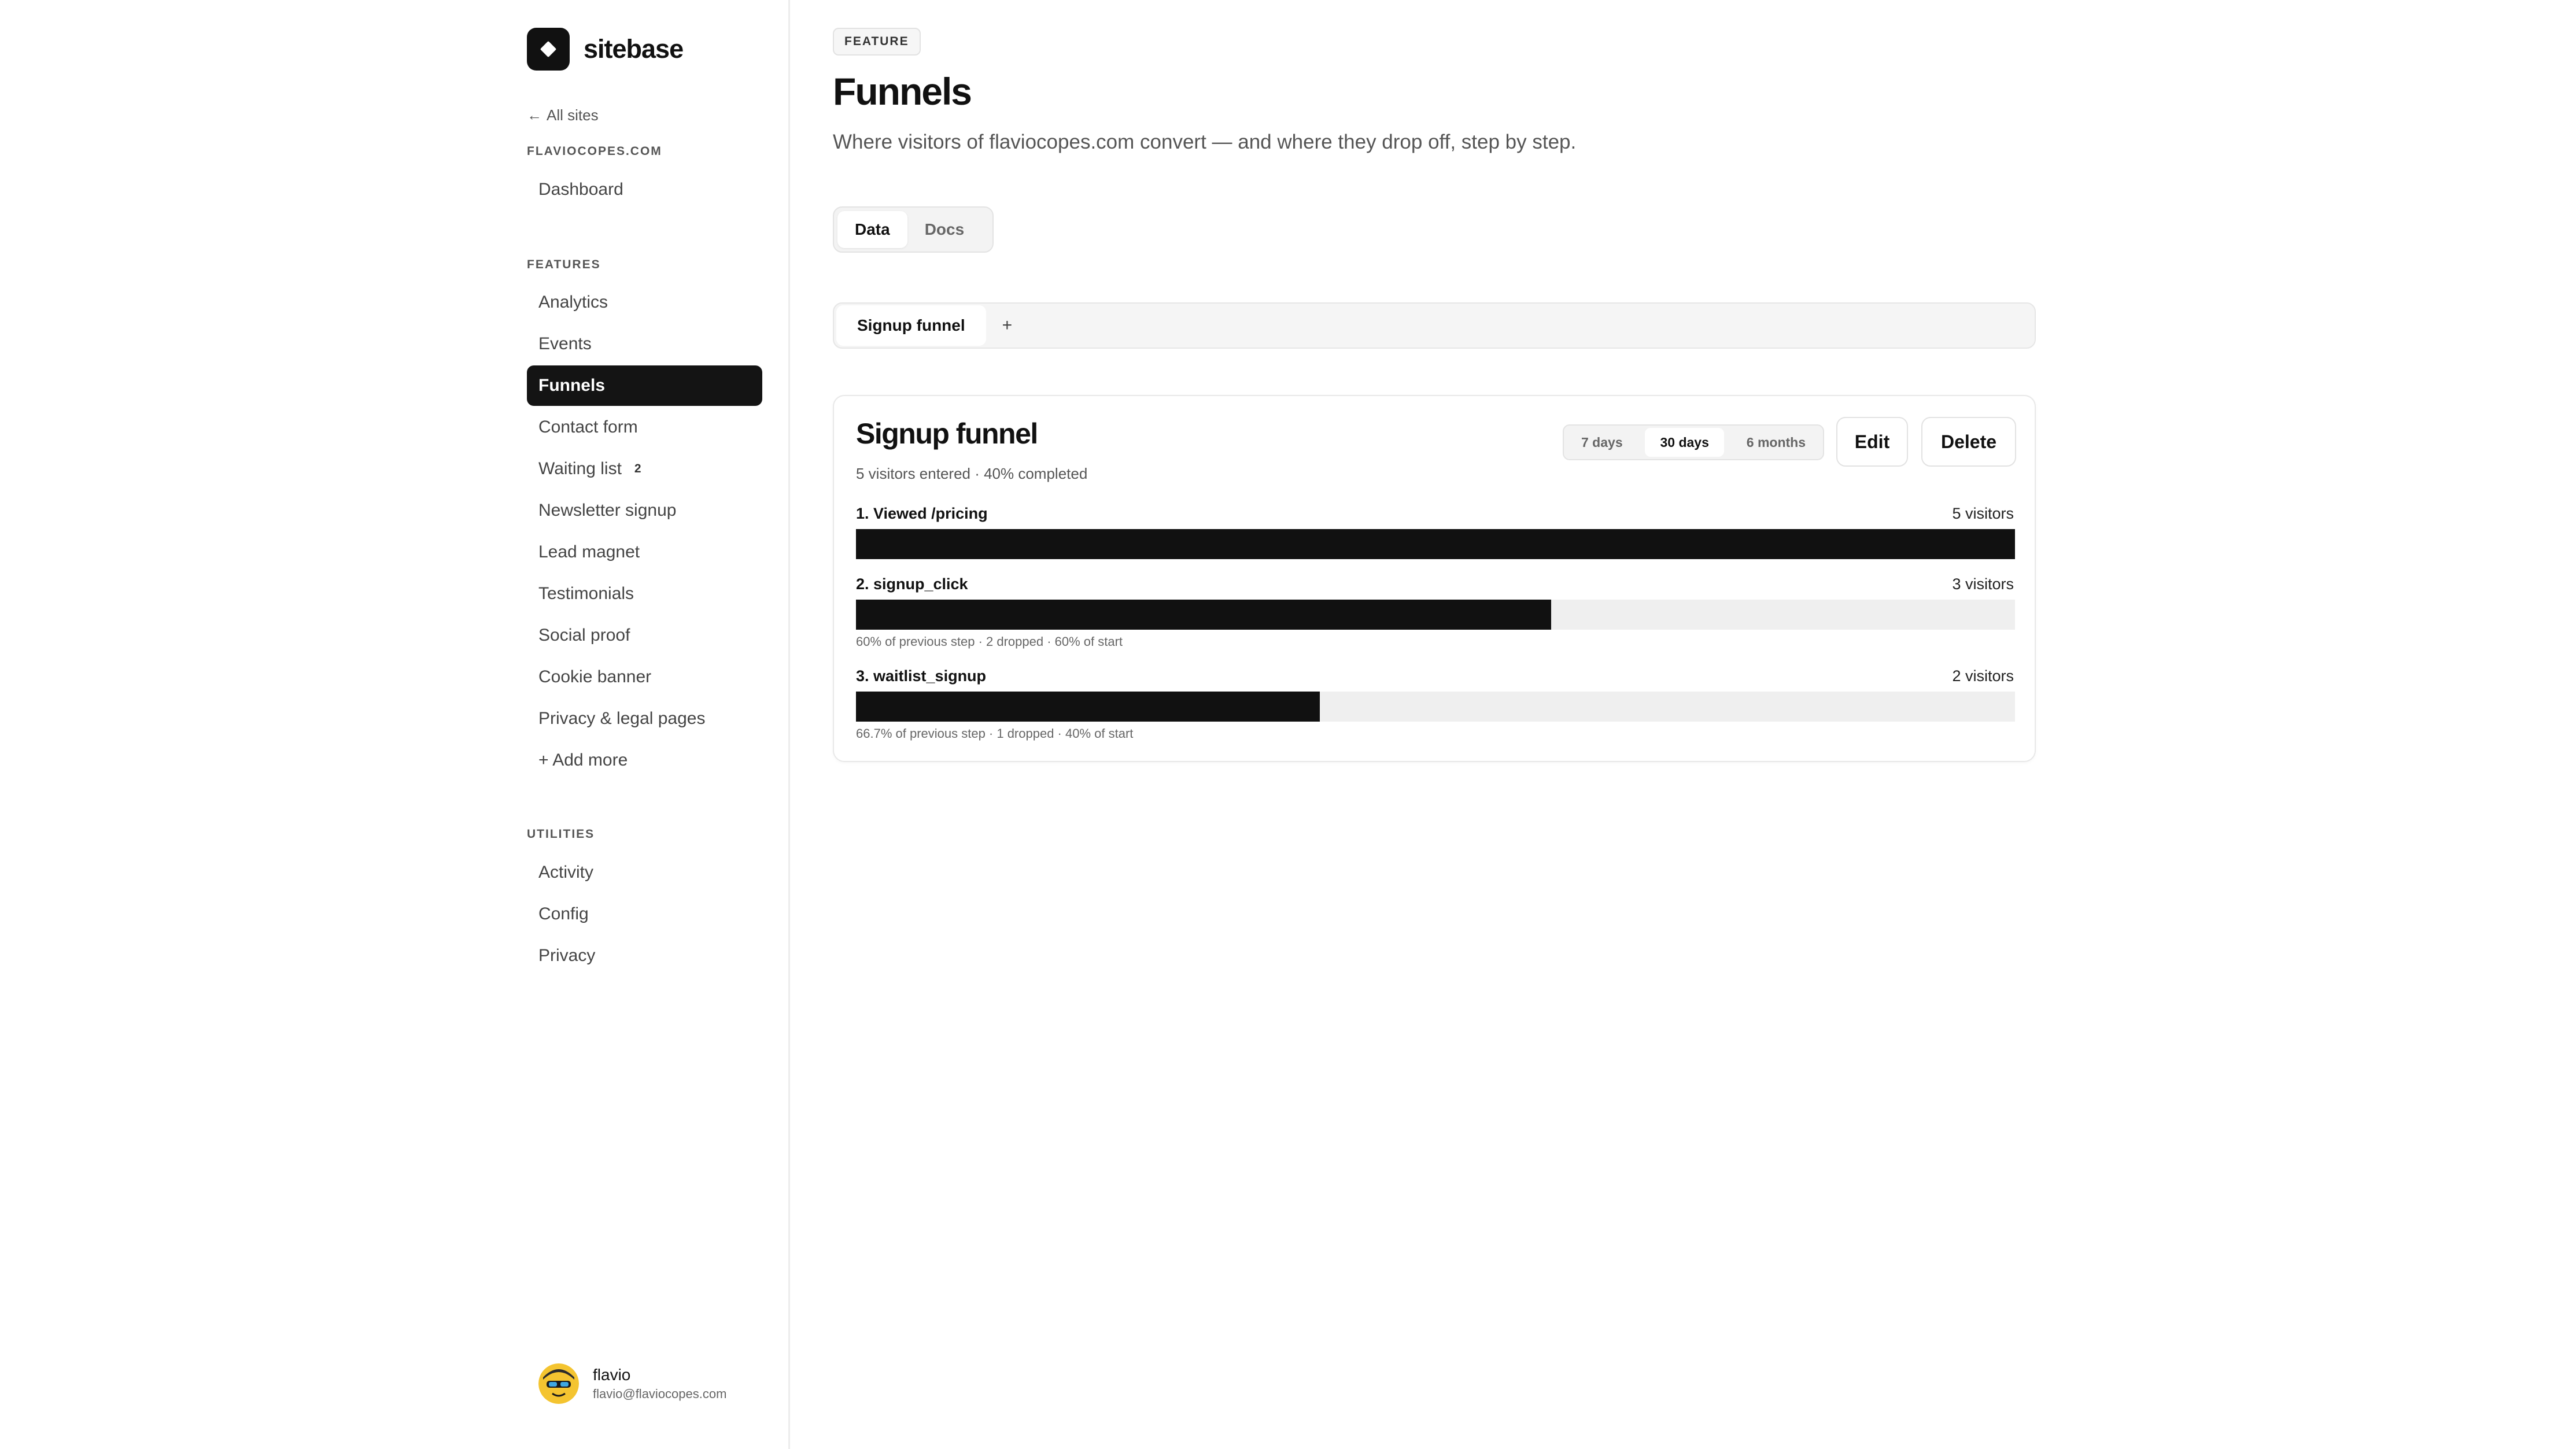 The width and height of the screenshot is (2576, 1449). I want to click on view-toggle: Data Docs, so click(913, 229).